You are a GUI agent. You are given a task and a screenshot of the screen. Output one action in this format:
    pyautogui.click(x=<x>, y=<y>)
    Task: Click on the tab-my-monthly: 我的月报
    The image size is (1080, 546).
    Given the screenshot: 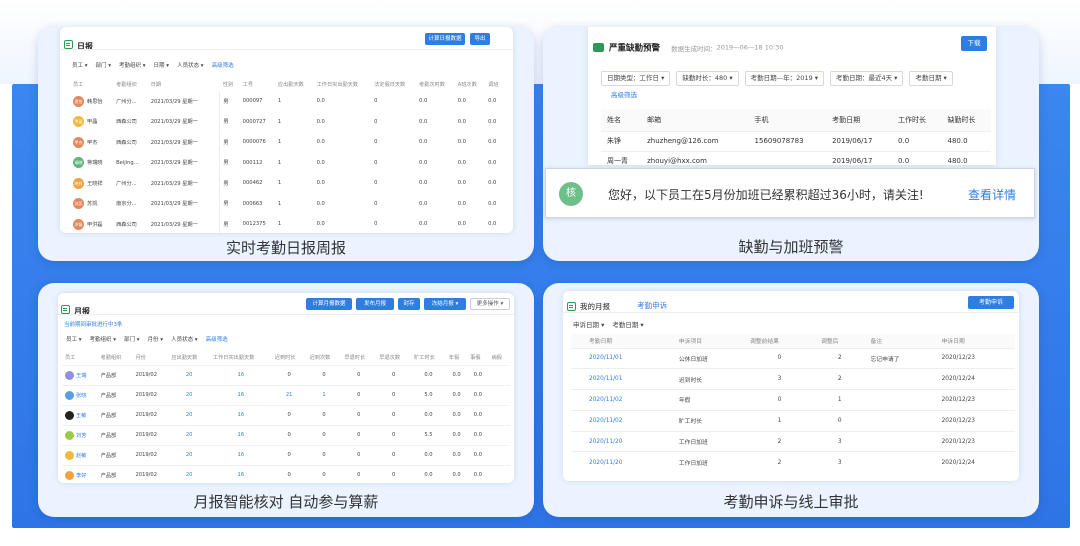 What is the action you would take?
    pyautogui.click(x=595, y=306)
    